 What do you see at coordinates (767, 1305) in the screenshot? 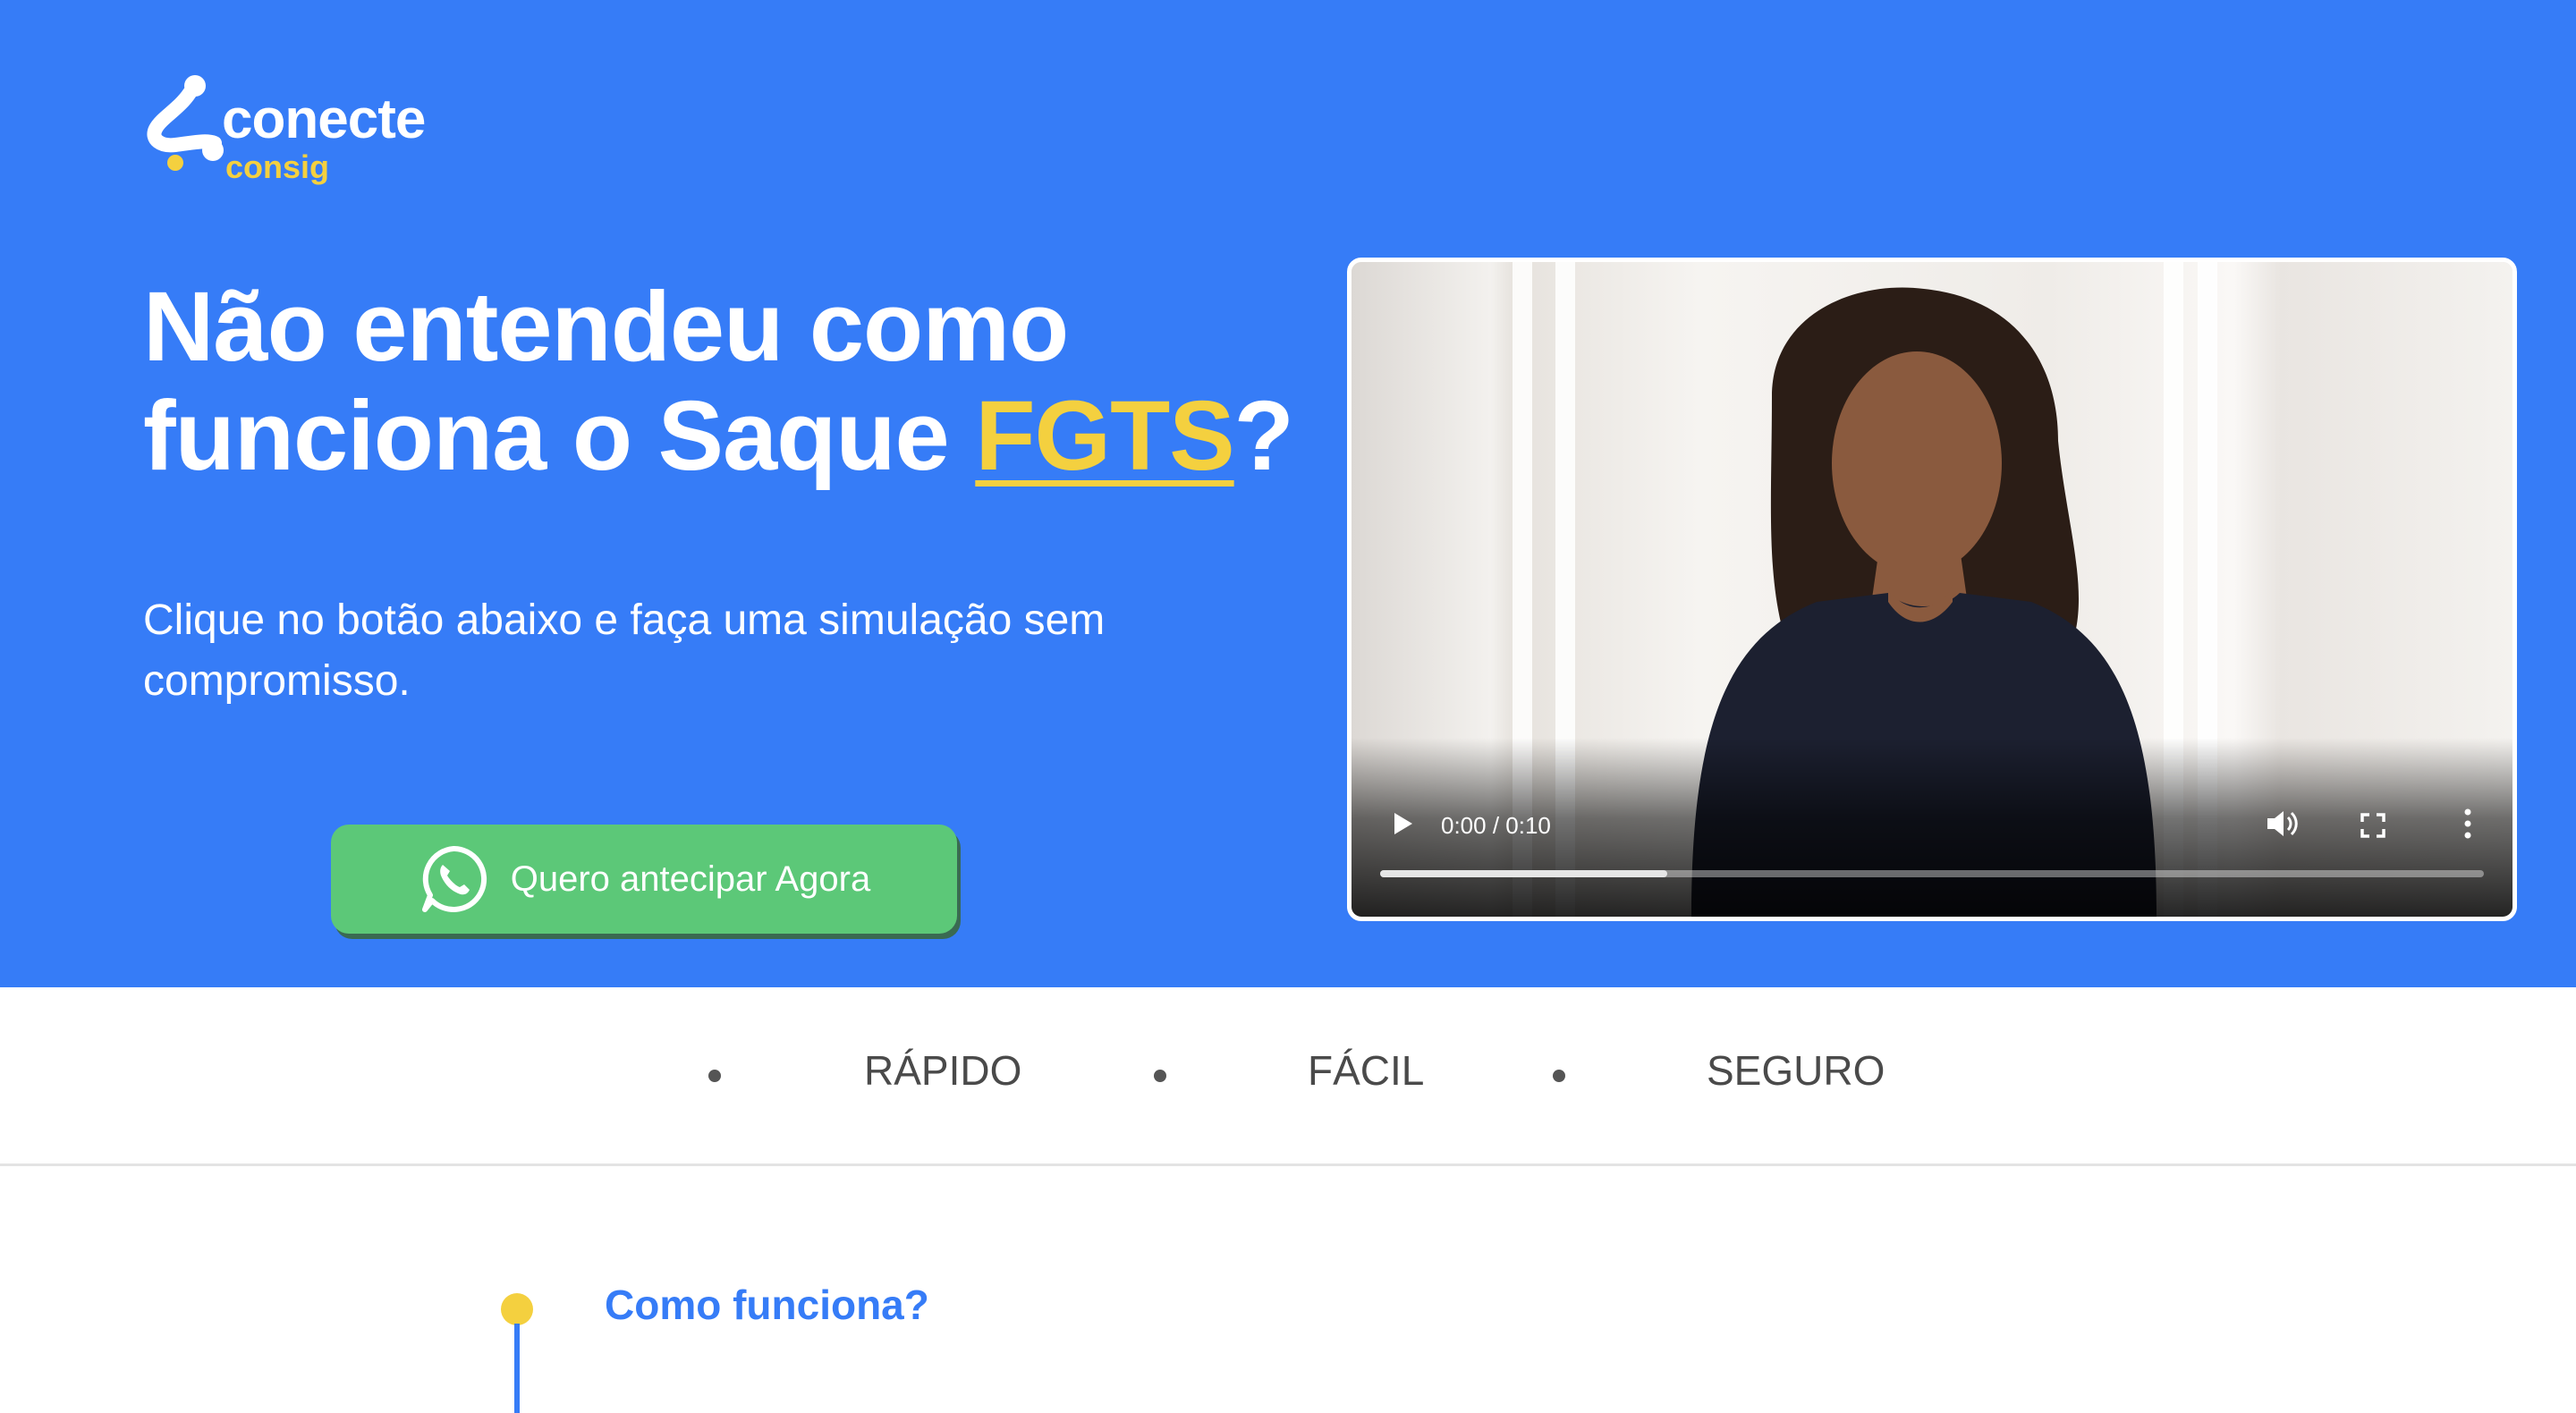
I see `how-it-works-title: Como funciona?` at bounding box center [767, 1305].